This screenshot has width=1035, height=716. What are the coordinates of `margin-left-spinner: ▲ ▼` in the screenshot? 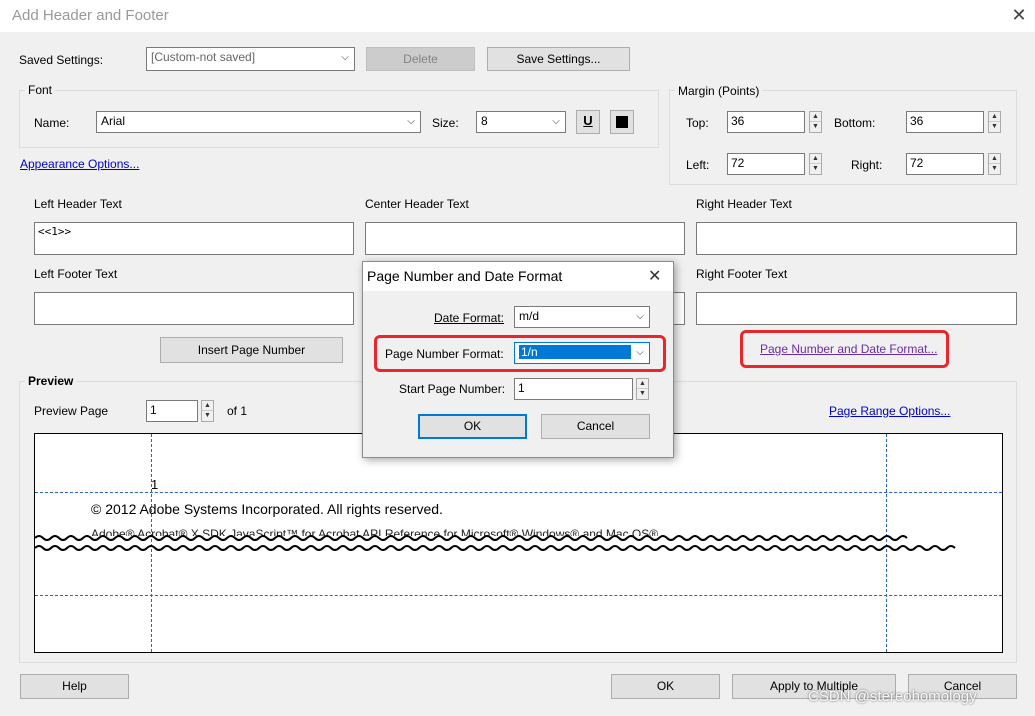 It's located at (815, 164).